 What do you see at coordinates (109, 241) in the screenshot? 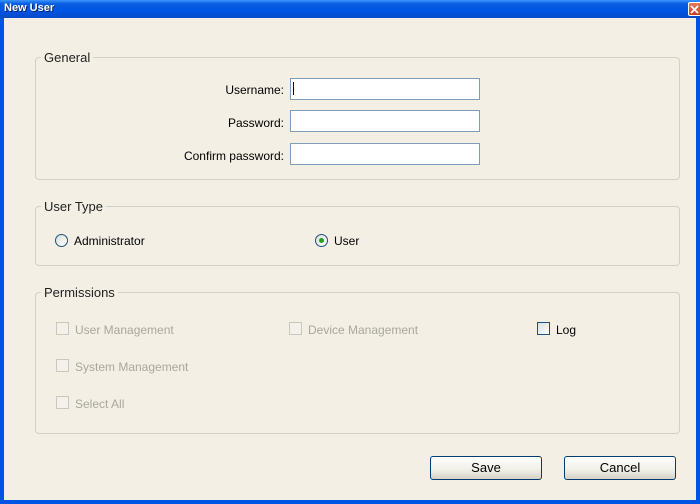
I see `administrator-radio-label: Administrator` at bounding box center [109, 241].